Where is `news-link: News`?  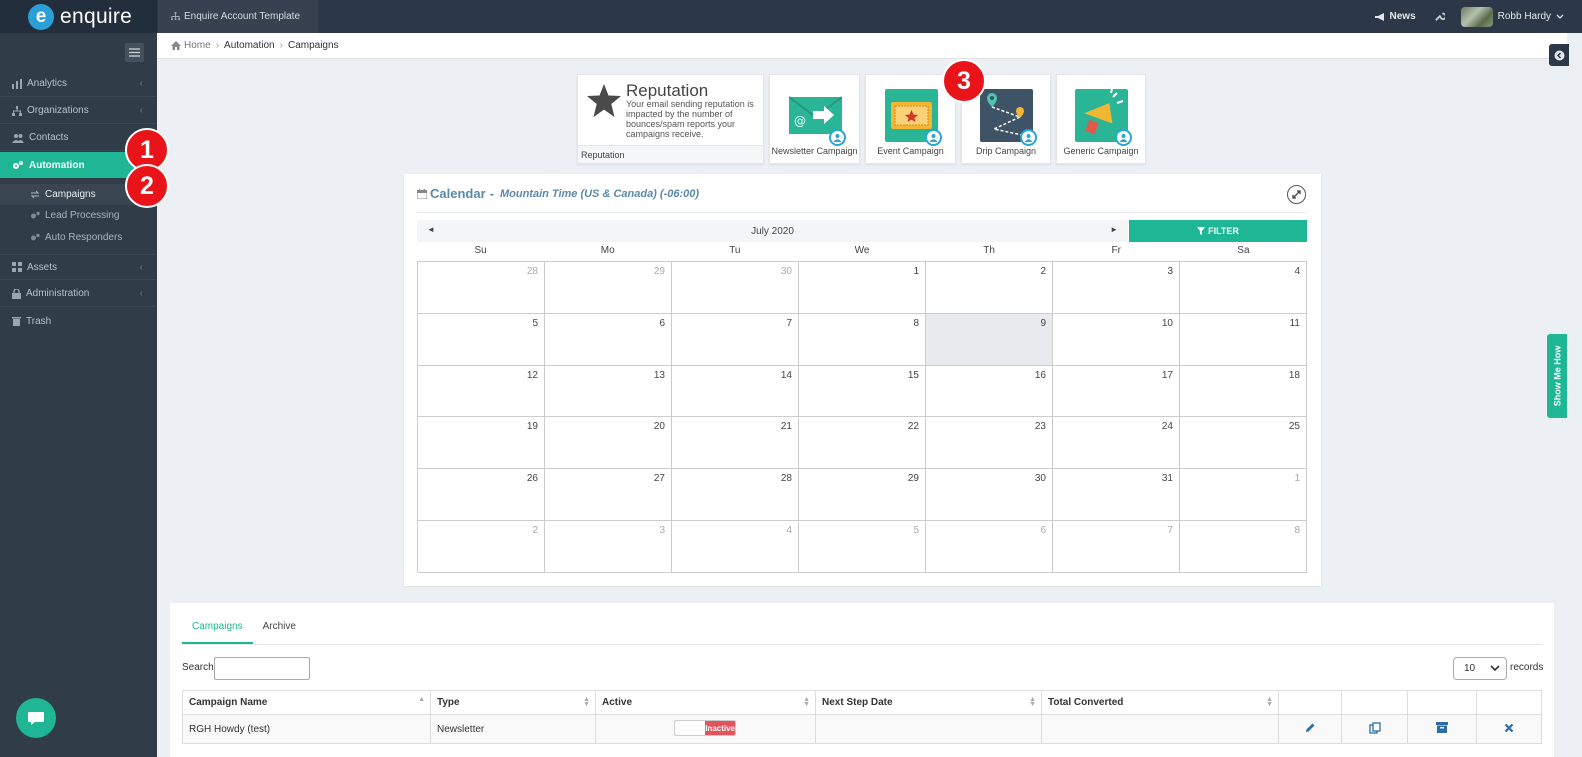
news-link: News is located at coordinates (1395, 16).